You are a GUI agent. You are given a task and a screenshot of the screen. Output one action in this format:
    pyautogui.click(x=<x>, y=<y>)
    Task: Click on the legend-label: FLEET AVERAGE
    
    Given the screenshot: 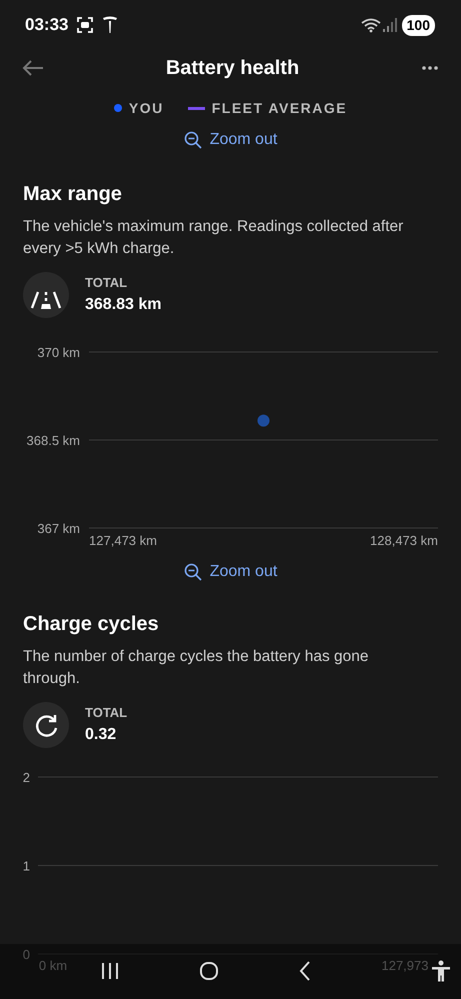 What is the action you would take?
    pyautogui.click(x=280, y=108)
    